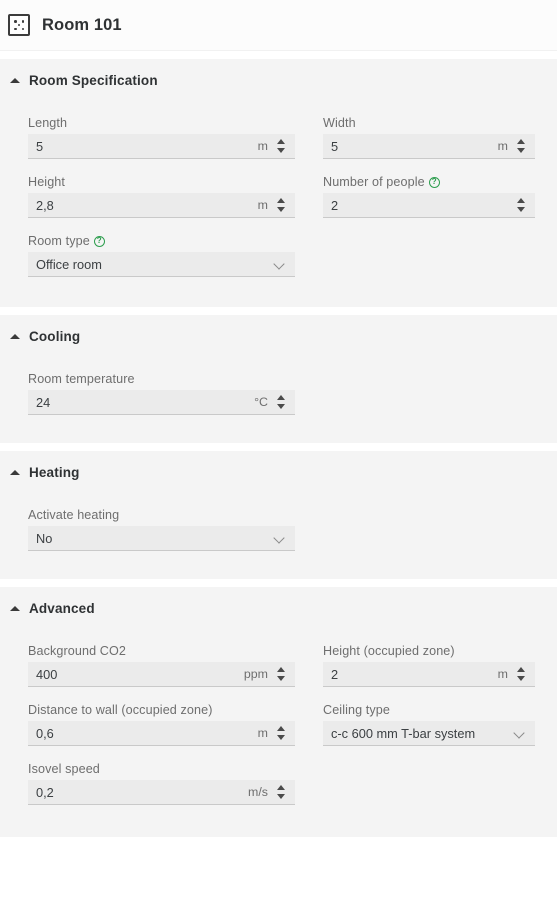  I want to click on room-grid-icon, so click(19, 25).